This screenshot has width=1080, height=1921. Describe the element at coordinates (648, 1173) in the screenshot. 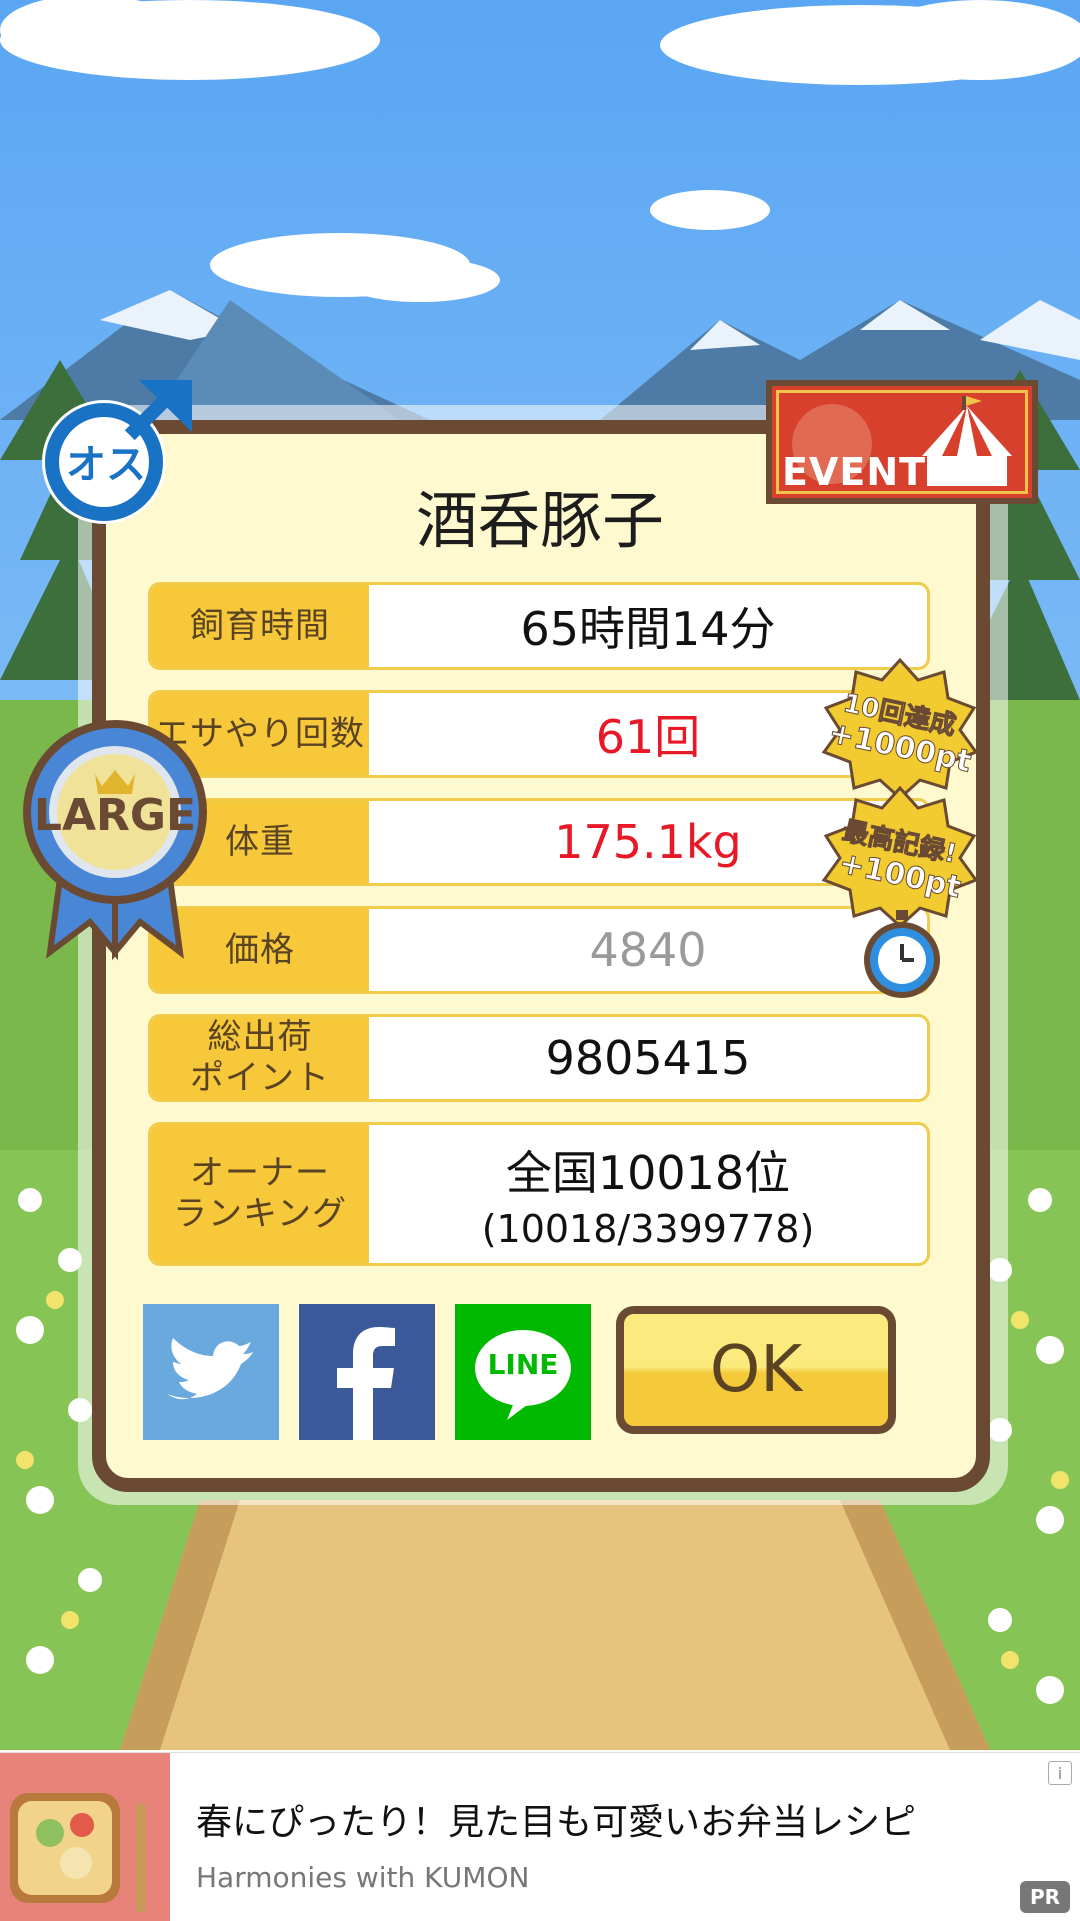

I see `ranking-position: 全国10018位` at that location.